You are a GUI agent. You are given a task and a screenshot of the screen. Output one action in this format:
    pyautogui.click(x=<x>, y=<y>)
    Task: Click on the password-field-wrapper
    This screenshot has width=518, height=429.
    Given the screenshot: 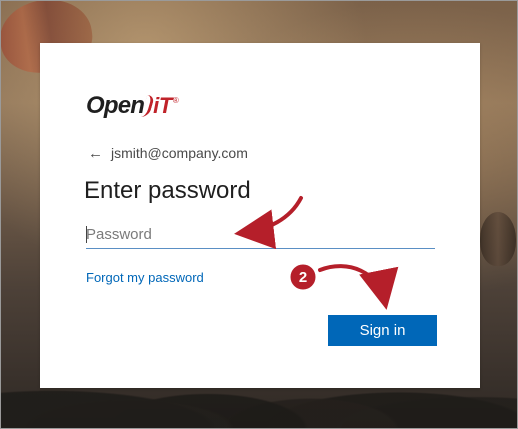 What is the action you would take?
    pyautogui.click(x=260, y=235)
    